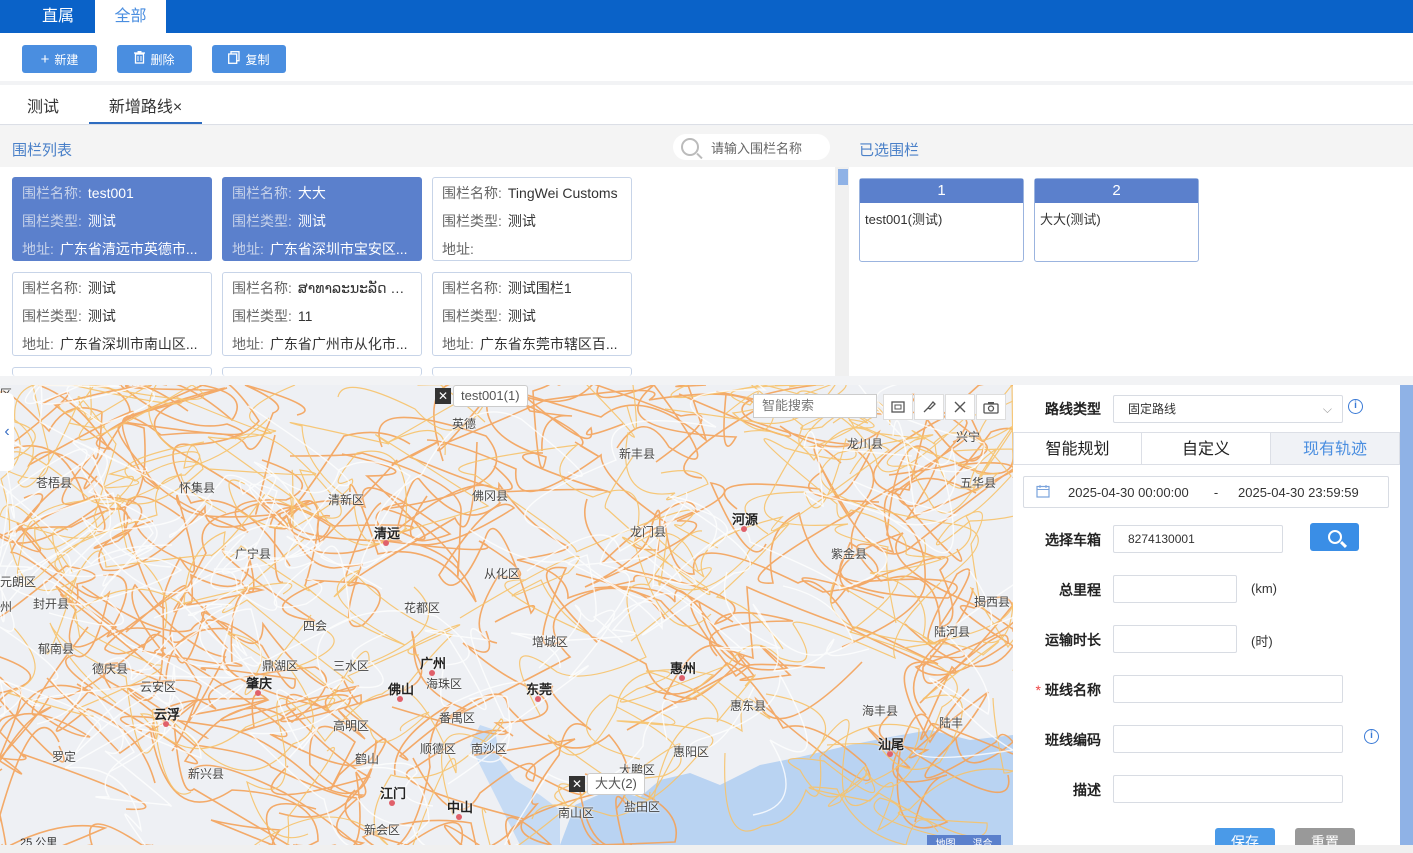 The width and height of the screenshot is (1413, 853). I want to click on clear-icon, so click(960, 407).